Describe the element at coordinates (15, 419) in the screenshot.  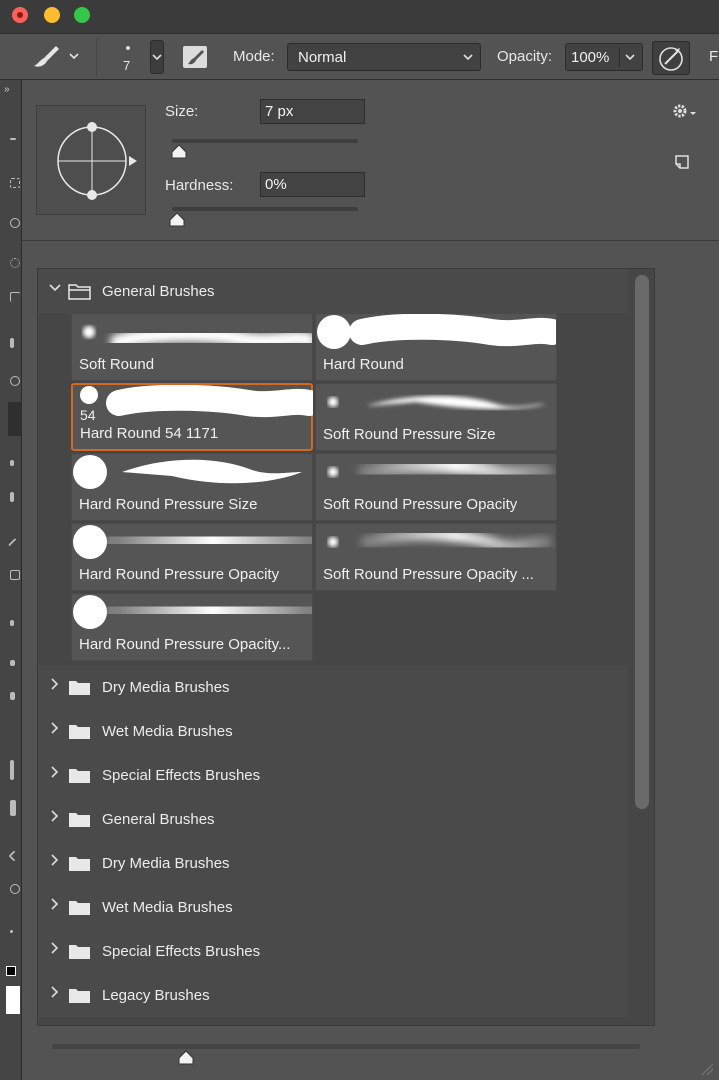
I see `tool-brush-icon` at that location.